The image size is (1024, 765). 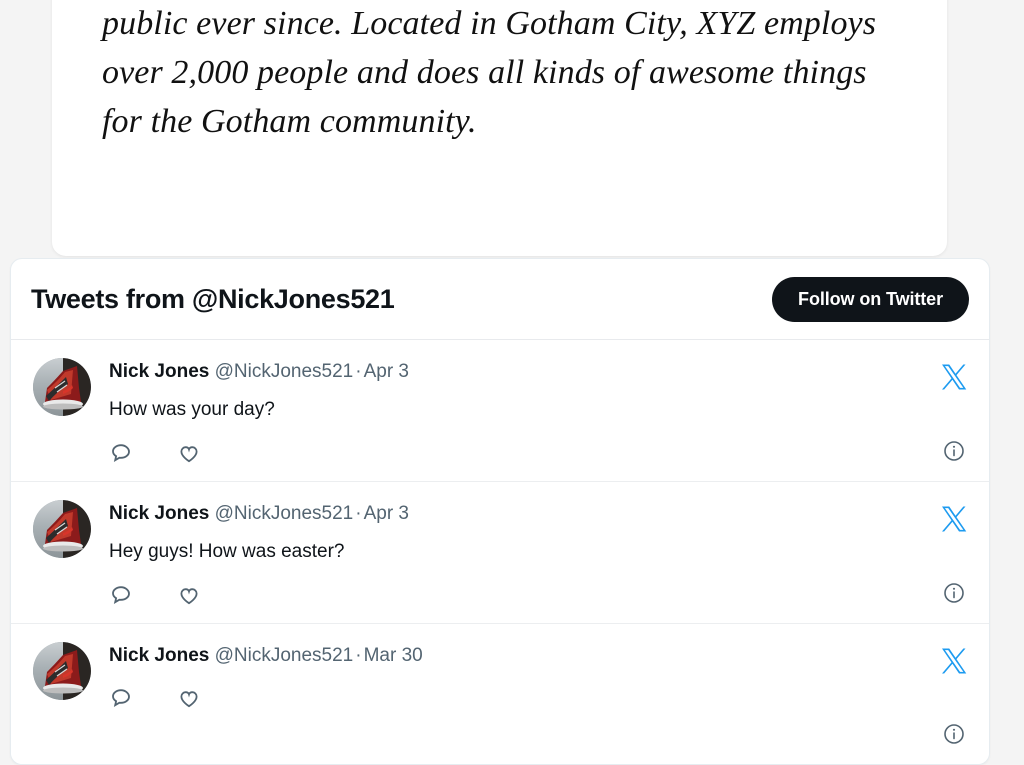 What do you see at coordinates (192, 409) in the screenshot?
I see `tweet-text: How was your day?` at bounding box center [192, 409].